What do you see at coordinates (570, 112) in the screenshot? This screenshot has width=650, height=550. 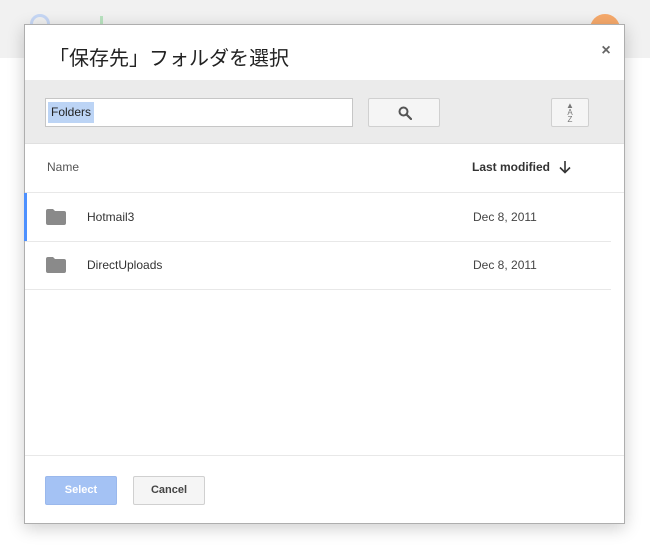 I see `sort-button: ▲ A Z` at bounding box center [570, 112].